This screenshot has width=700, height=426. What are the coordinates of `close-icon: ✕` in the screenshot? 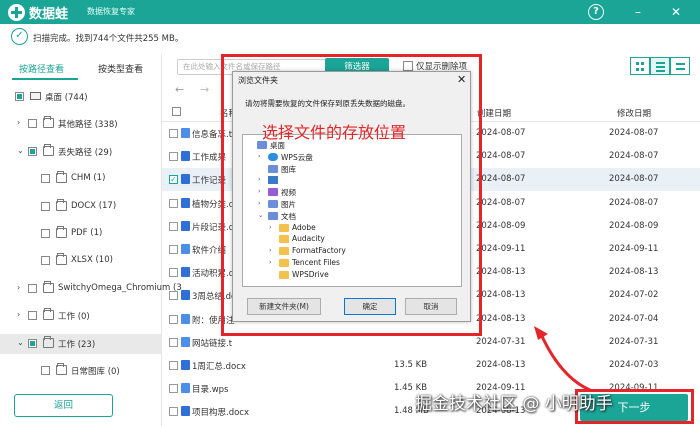 It's located at (676, 12).